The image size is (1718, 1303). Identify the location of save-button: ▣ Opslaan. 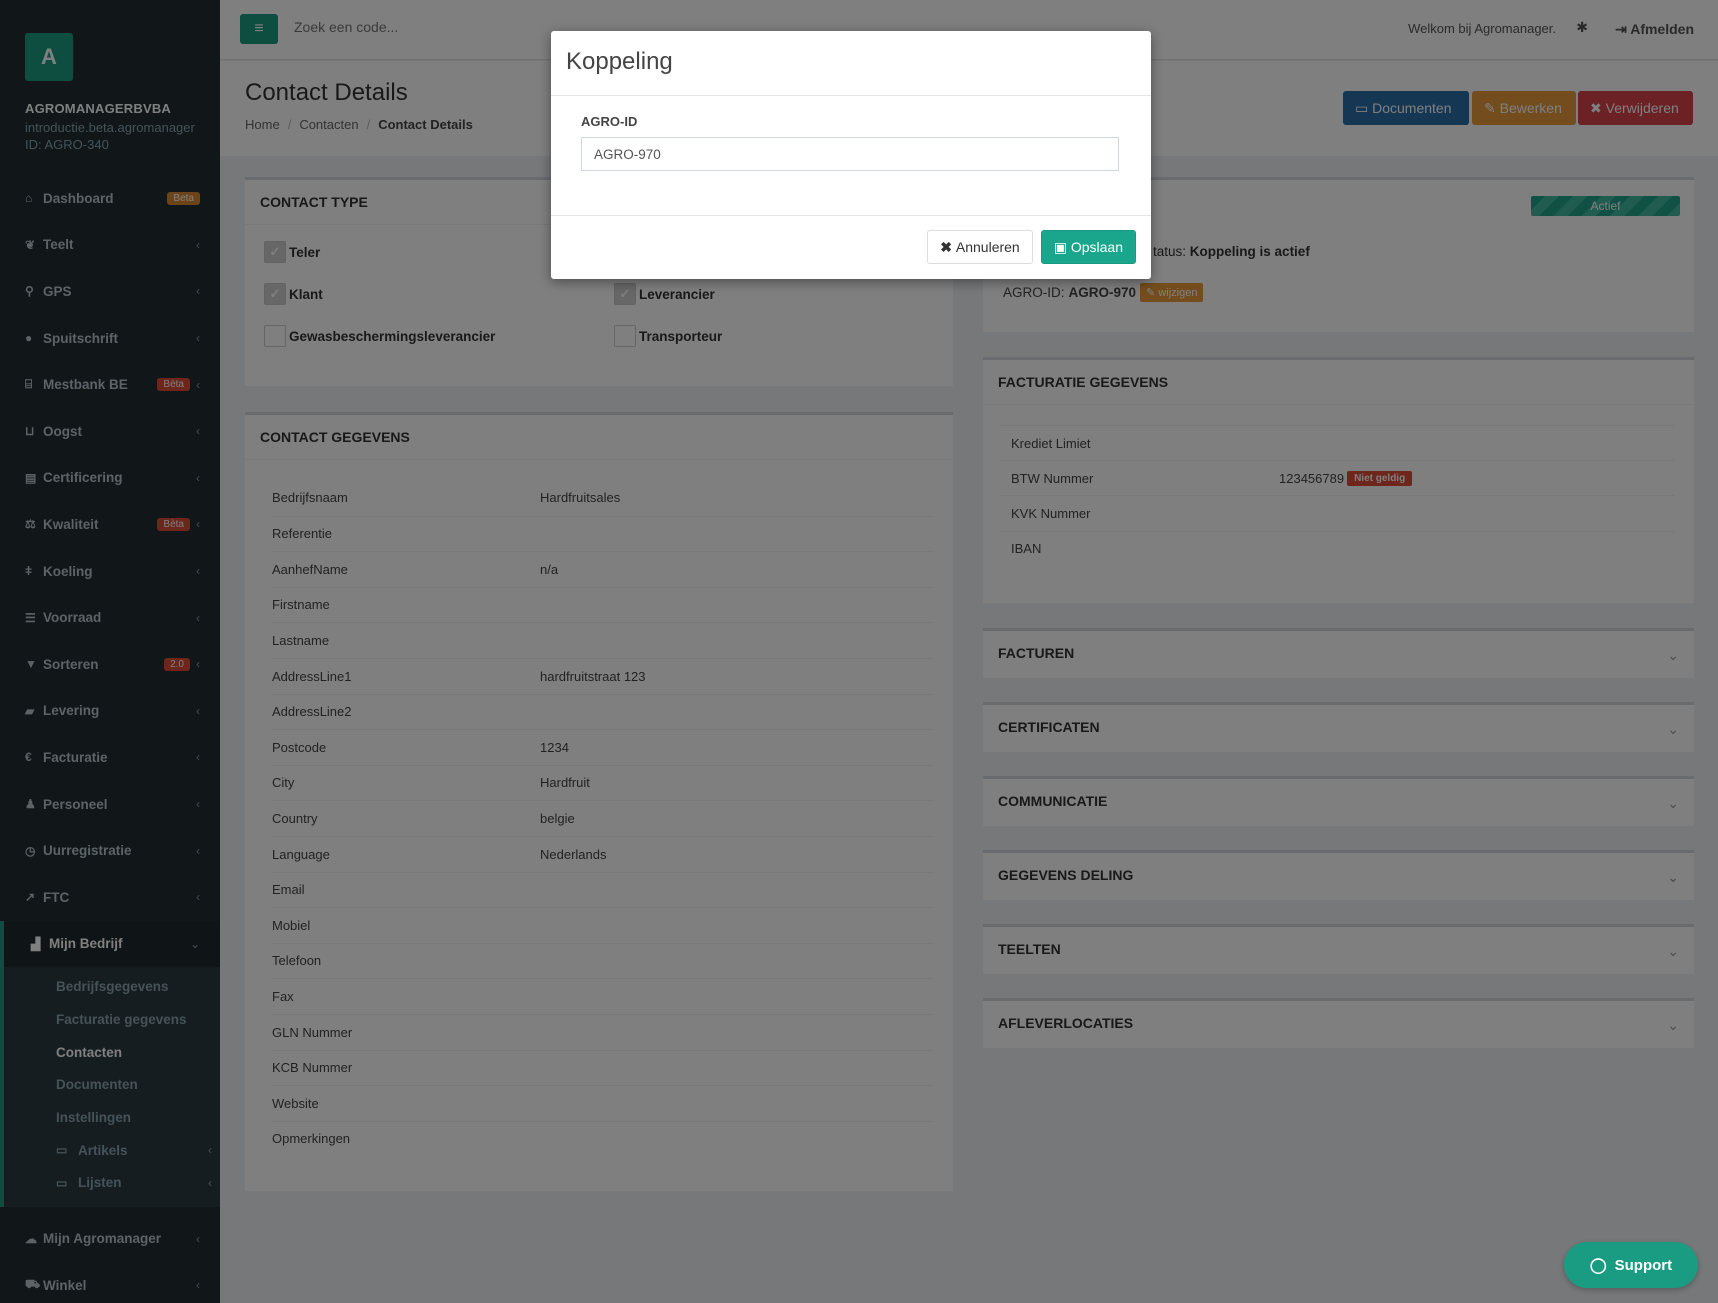
(1088, 247).